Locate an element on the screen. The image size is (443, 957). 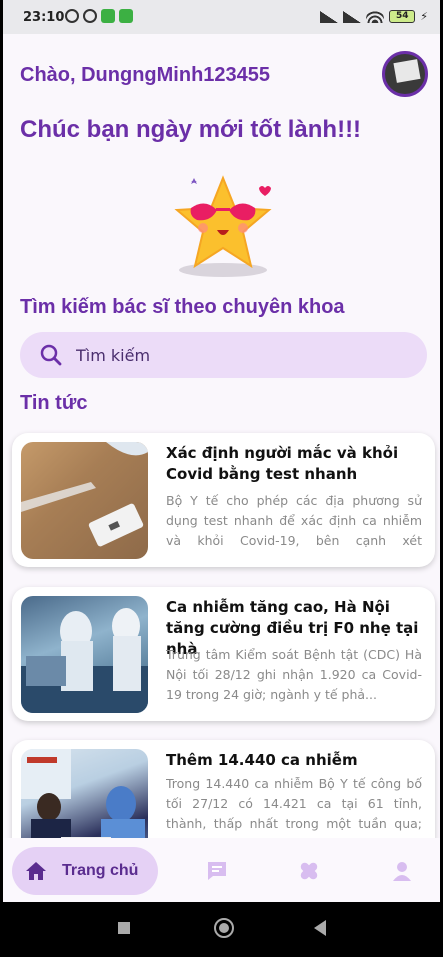
alarm-icon is located at coordinates (72, 16).